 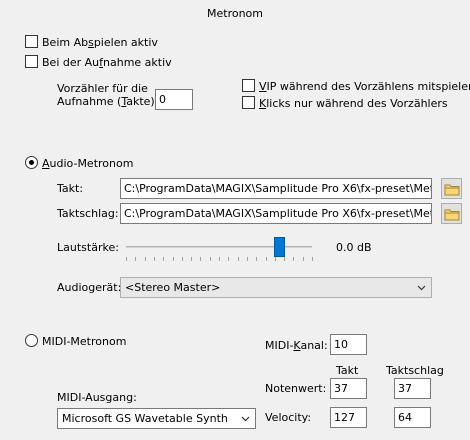 What do you see at coordinates (348, 388) in the screenshot?
I see `note-takt-input: 37` at bounding box center [348, 388].